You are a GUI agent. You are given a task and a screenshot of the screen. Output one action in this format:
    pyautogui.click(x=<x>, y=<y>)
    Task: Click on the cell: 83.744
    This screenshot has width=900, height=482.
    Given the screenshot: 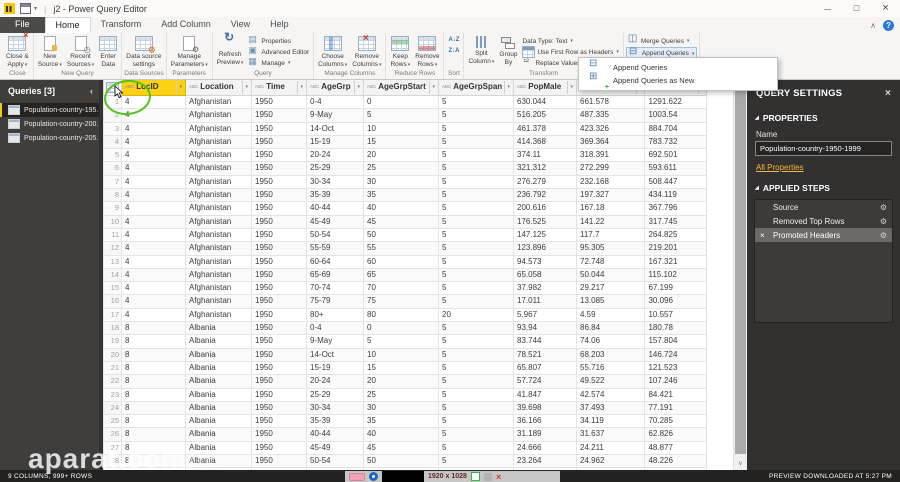 What is the action you would take?
    pyautogui.click(x=545, y=341)
    